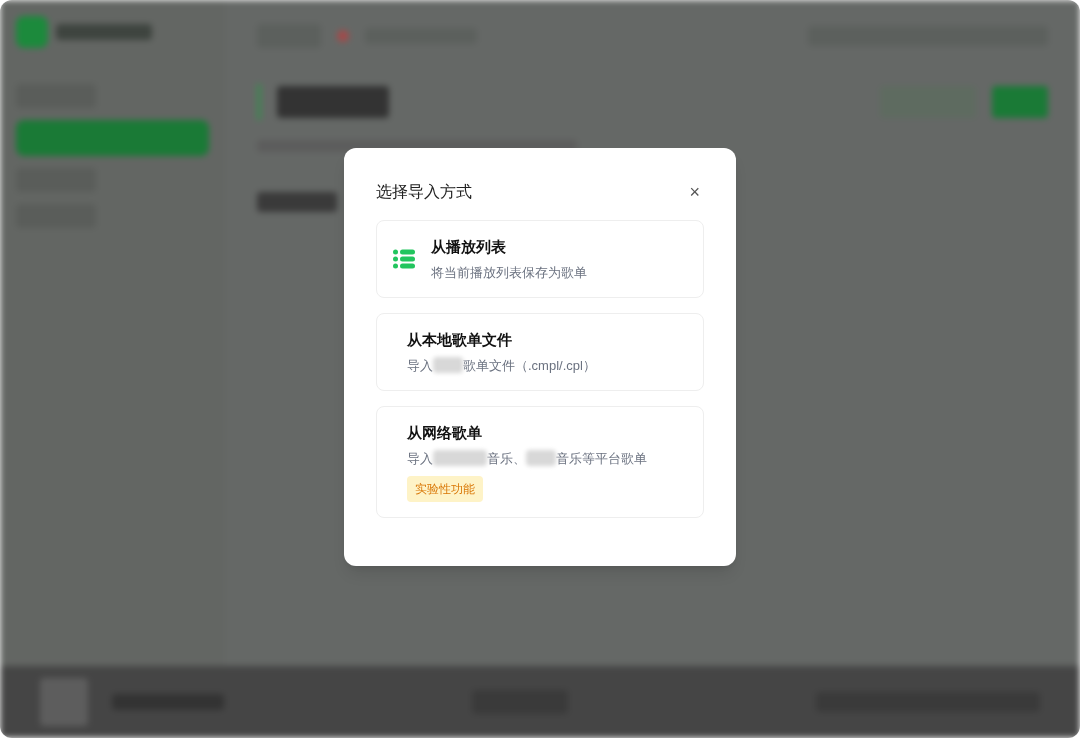 The height and width of the screenshot is (738, 1080). What do you see at coordinates (404, 259) in the screenshot?
I see `list-icon` at bounding box center [404, 259].